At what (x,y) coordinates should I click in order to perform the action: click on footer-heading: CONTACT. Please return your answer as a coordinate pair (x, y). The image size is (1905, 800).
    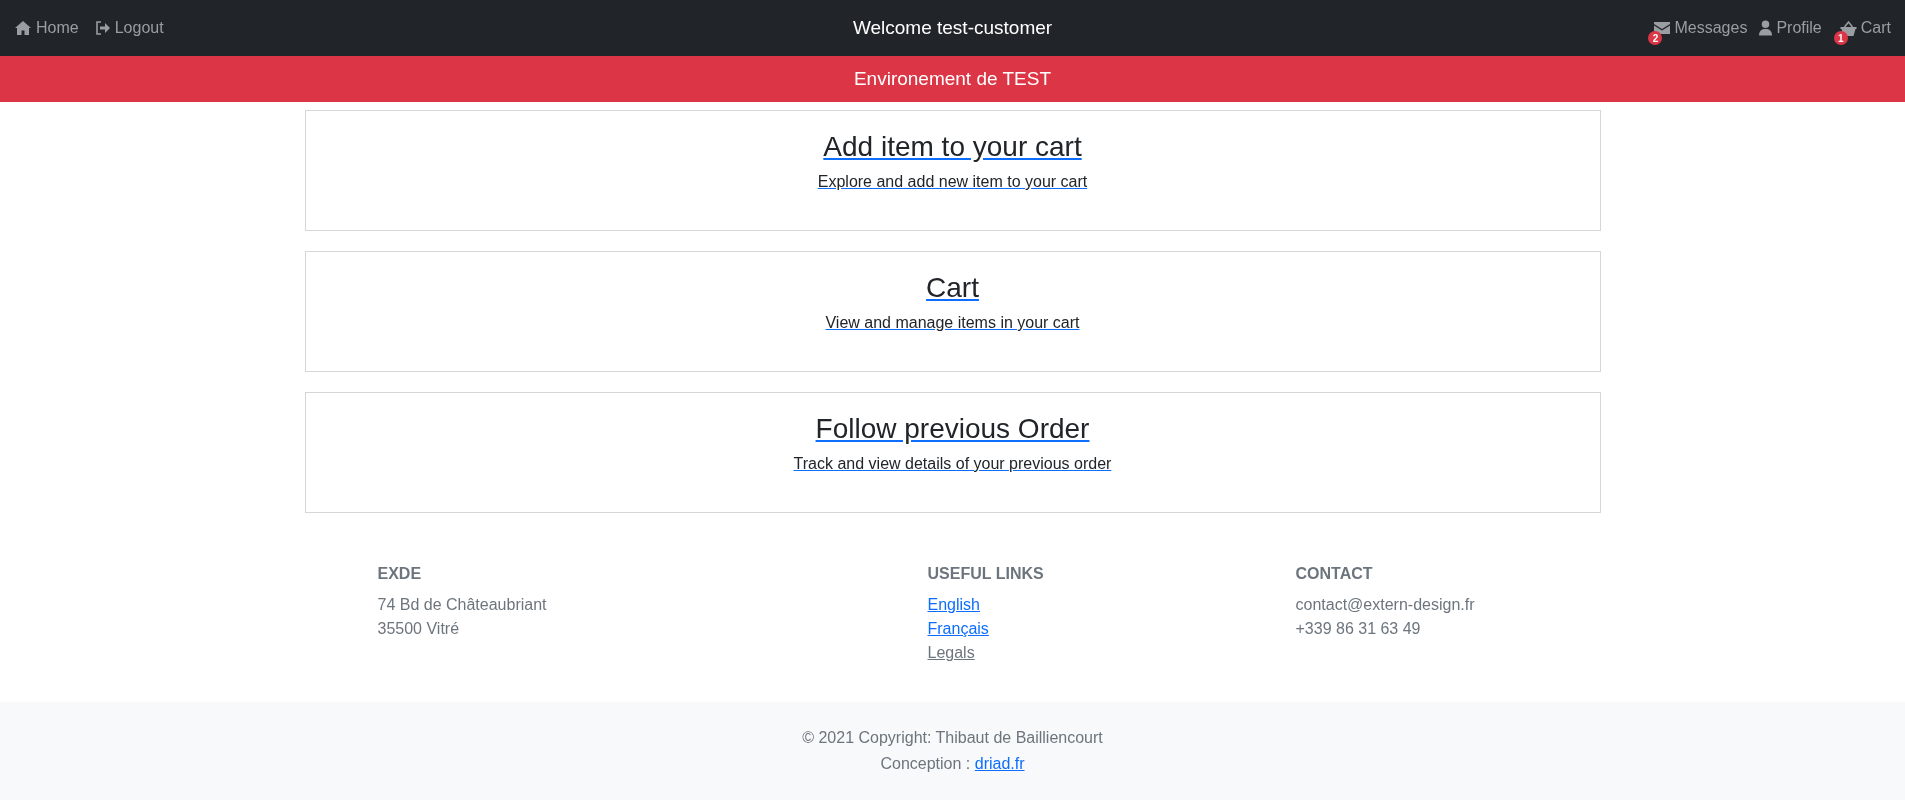
    Looking at the image, I should click on (1334, 574).